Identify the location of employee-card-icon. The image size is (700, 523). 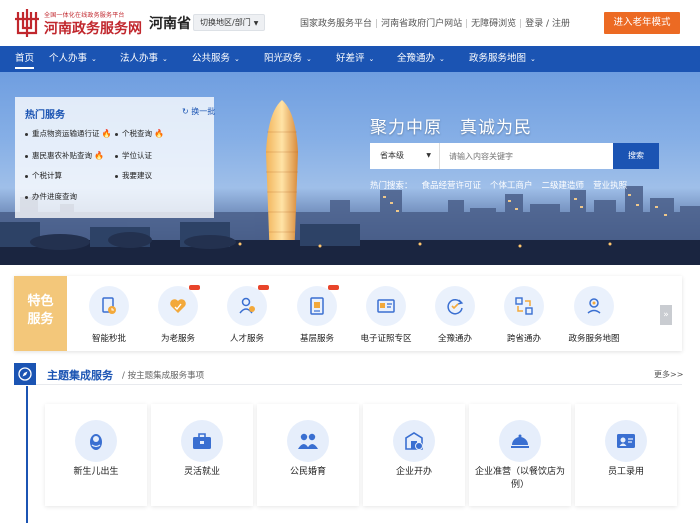
(626, 441).